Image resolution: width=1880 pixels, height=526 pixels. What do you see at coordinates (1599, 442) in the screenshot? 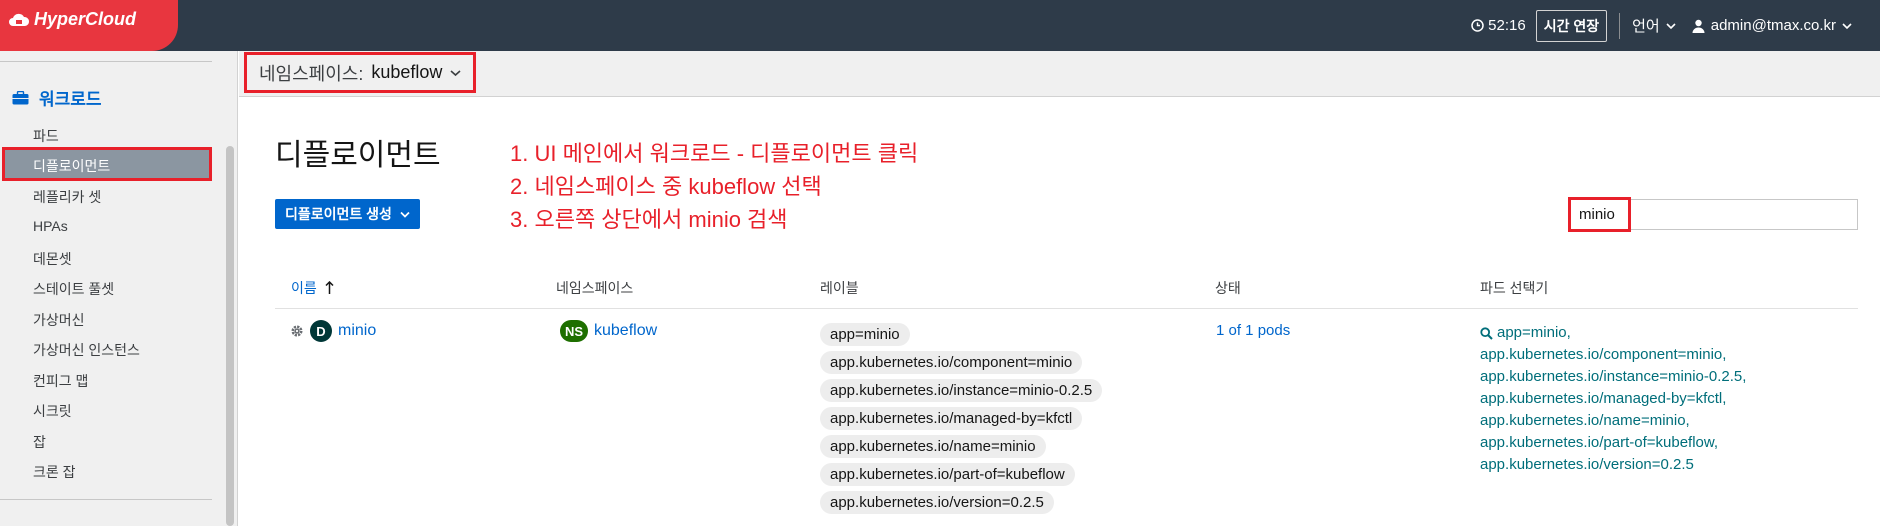
I see `selector-line: app.kubernetes.io/part-of=kubeflow,` at bounding box center [1599, 442].